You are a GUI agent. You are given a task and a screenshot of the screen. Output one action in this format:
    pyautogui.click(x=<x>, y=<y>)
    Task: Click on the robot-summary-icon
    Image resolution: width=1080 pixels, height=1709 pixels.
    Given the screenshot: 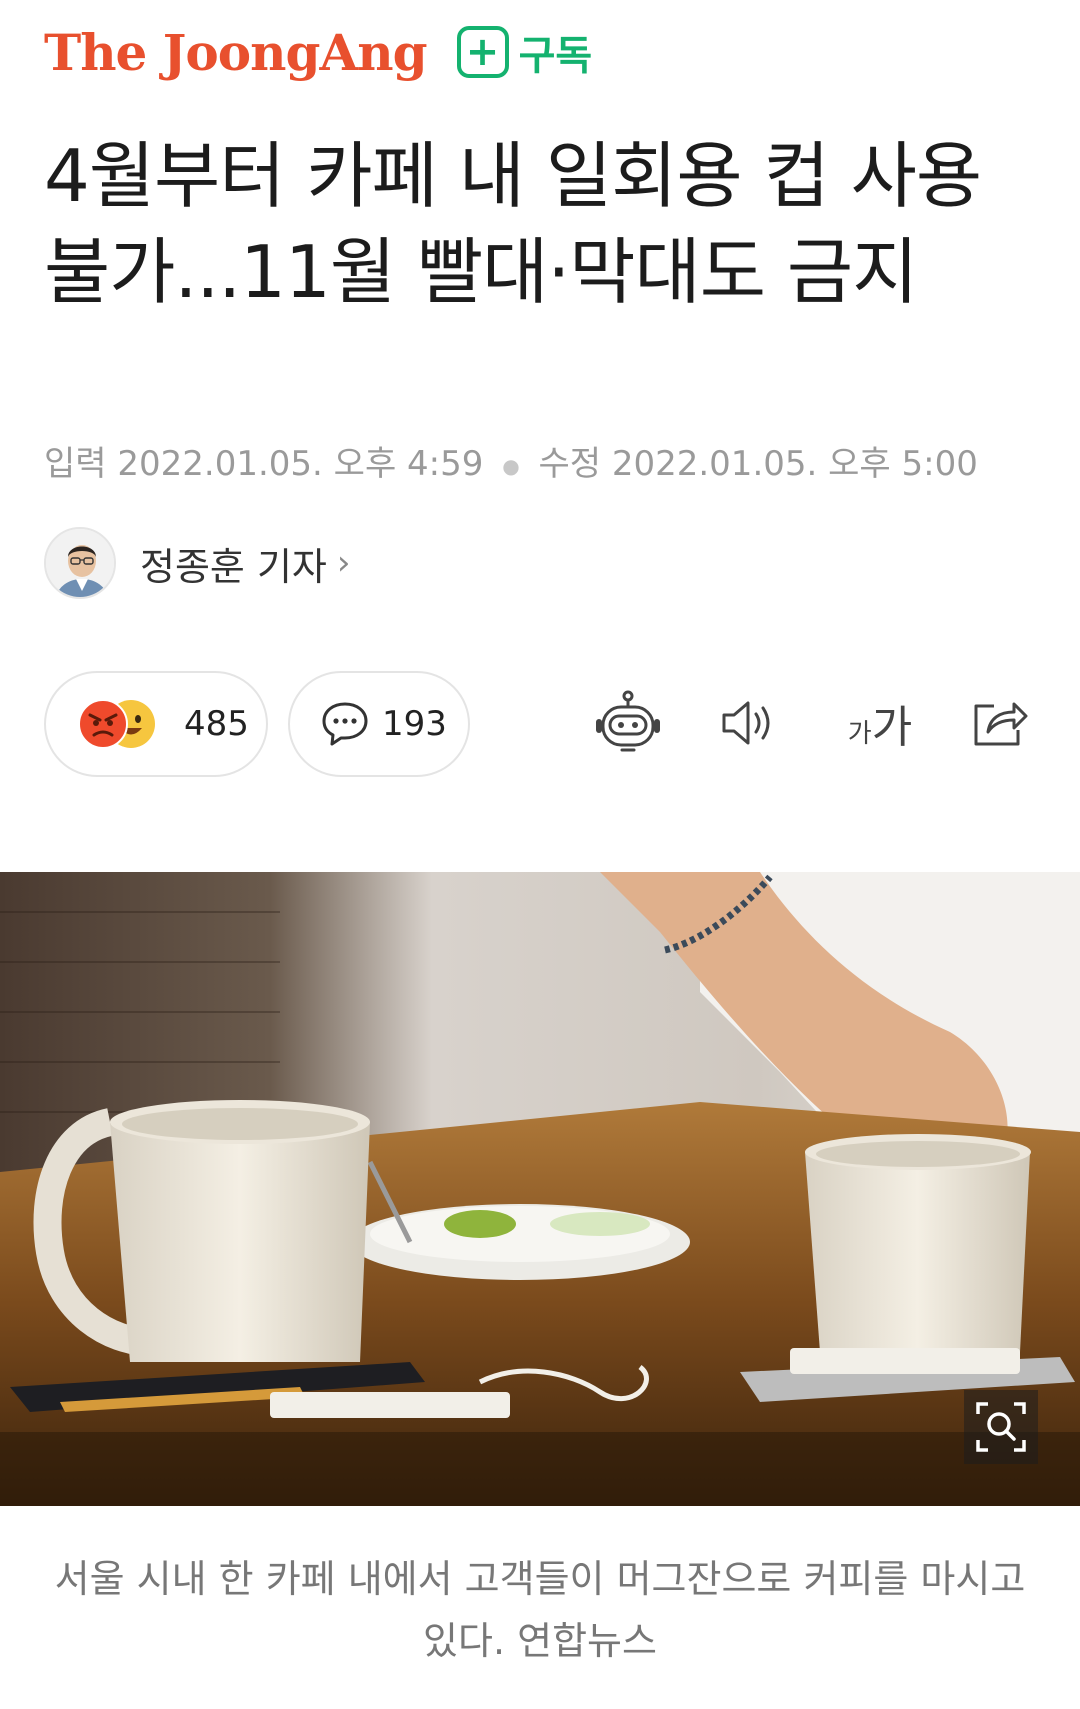 What is the action you would take?
    pyautogui.click(x=628, y=721)
    